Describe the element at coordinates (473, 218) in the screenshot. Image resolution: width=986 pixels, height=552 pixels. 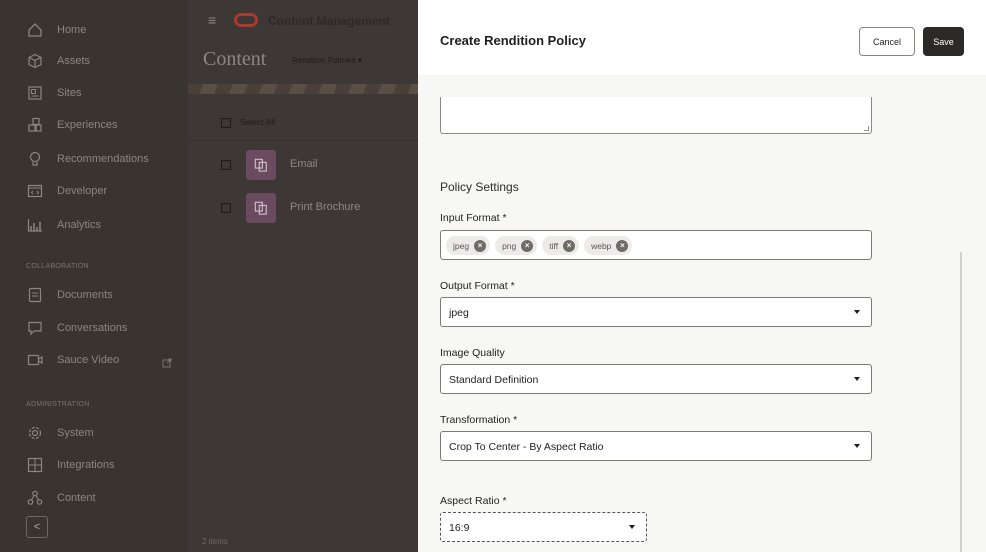
I see `input-format-label: Input Format *` at that location.